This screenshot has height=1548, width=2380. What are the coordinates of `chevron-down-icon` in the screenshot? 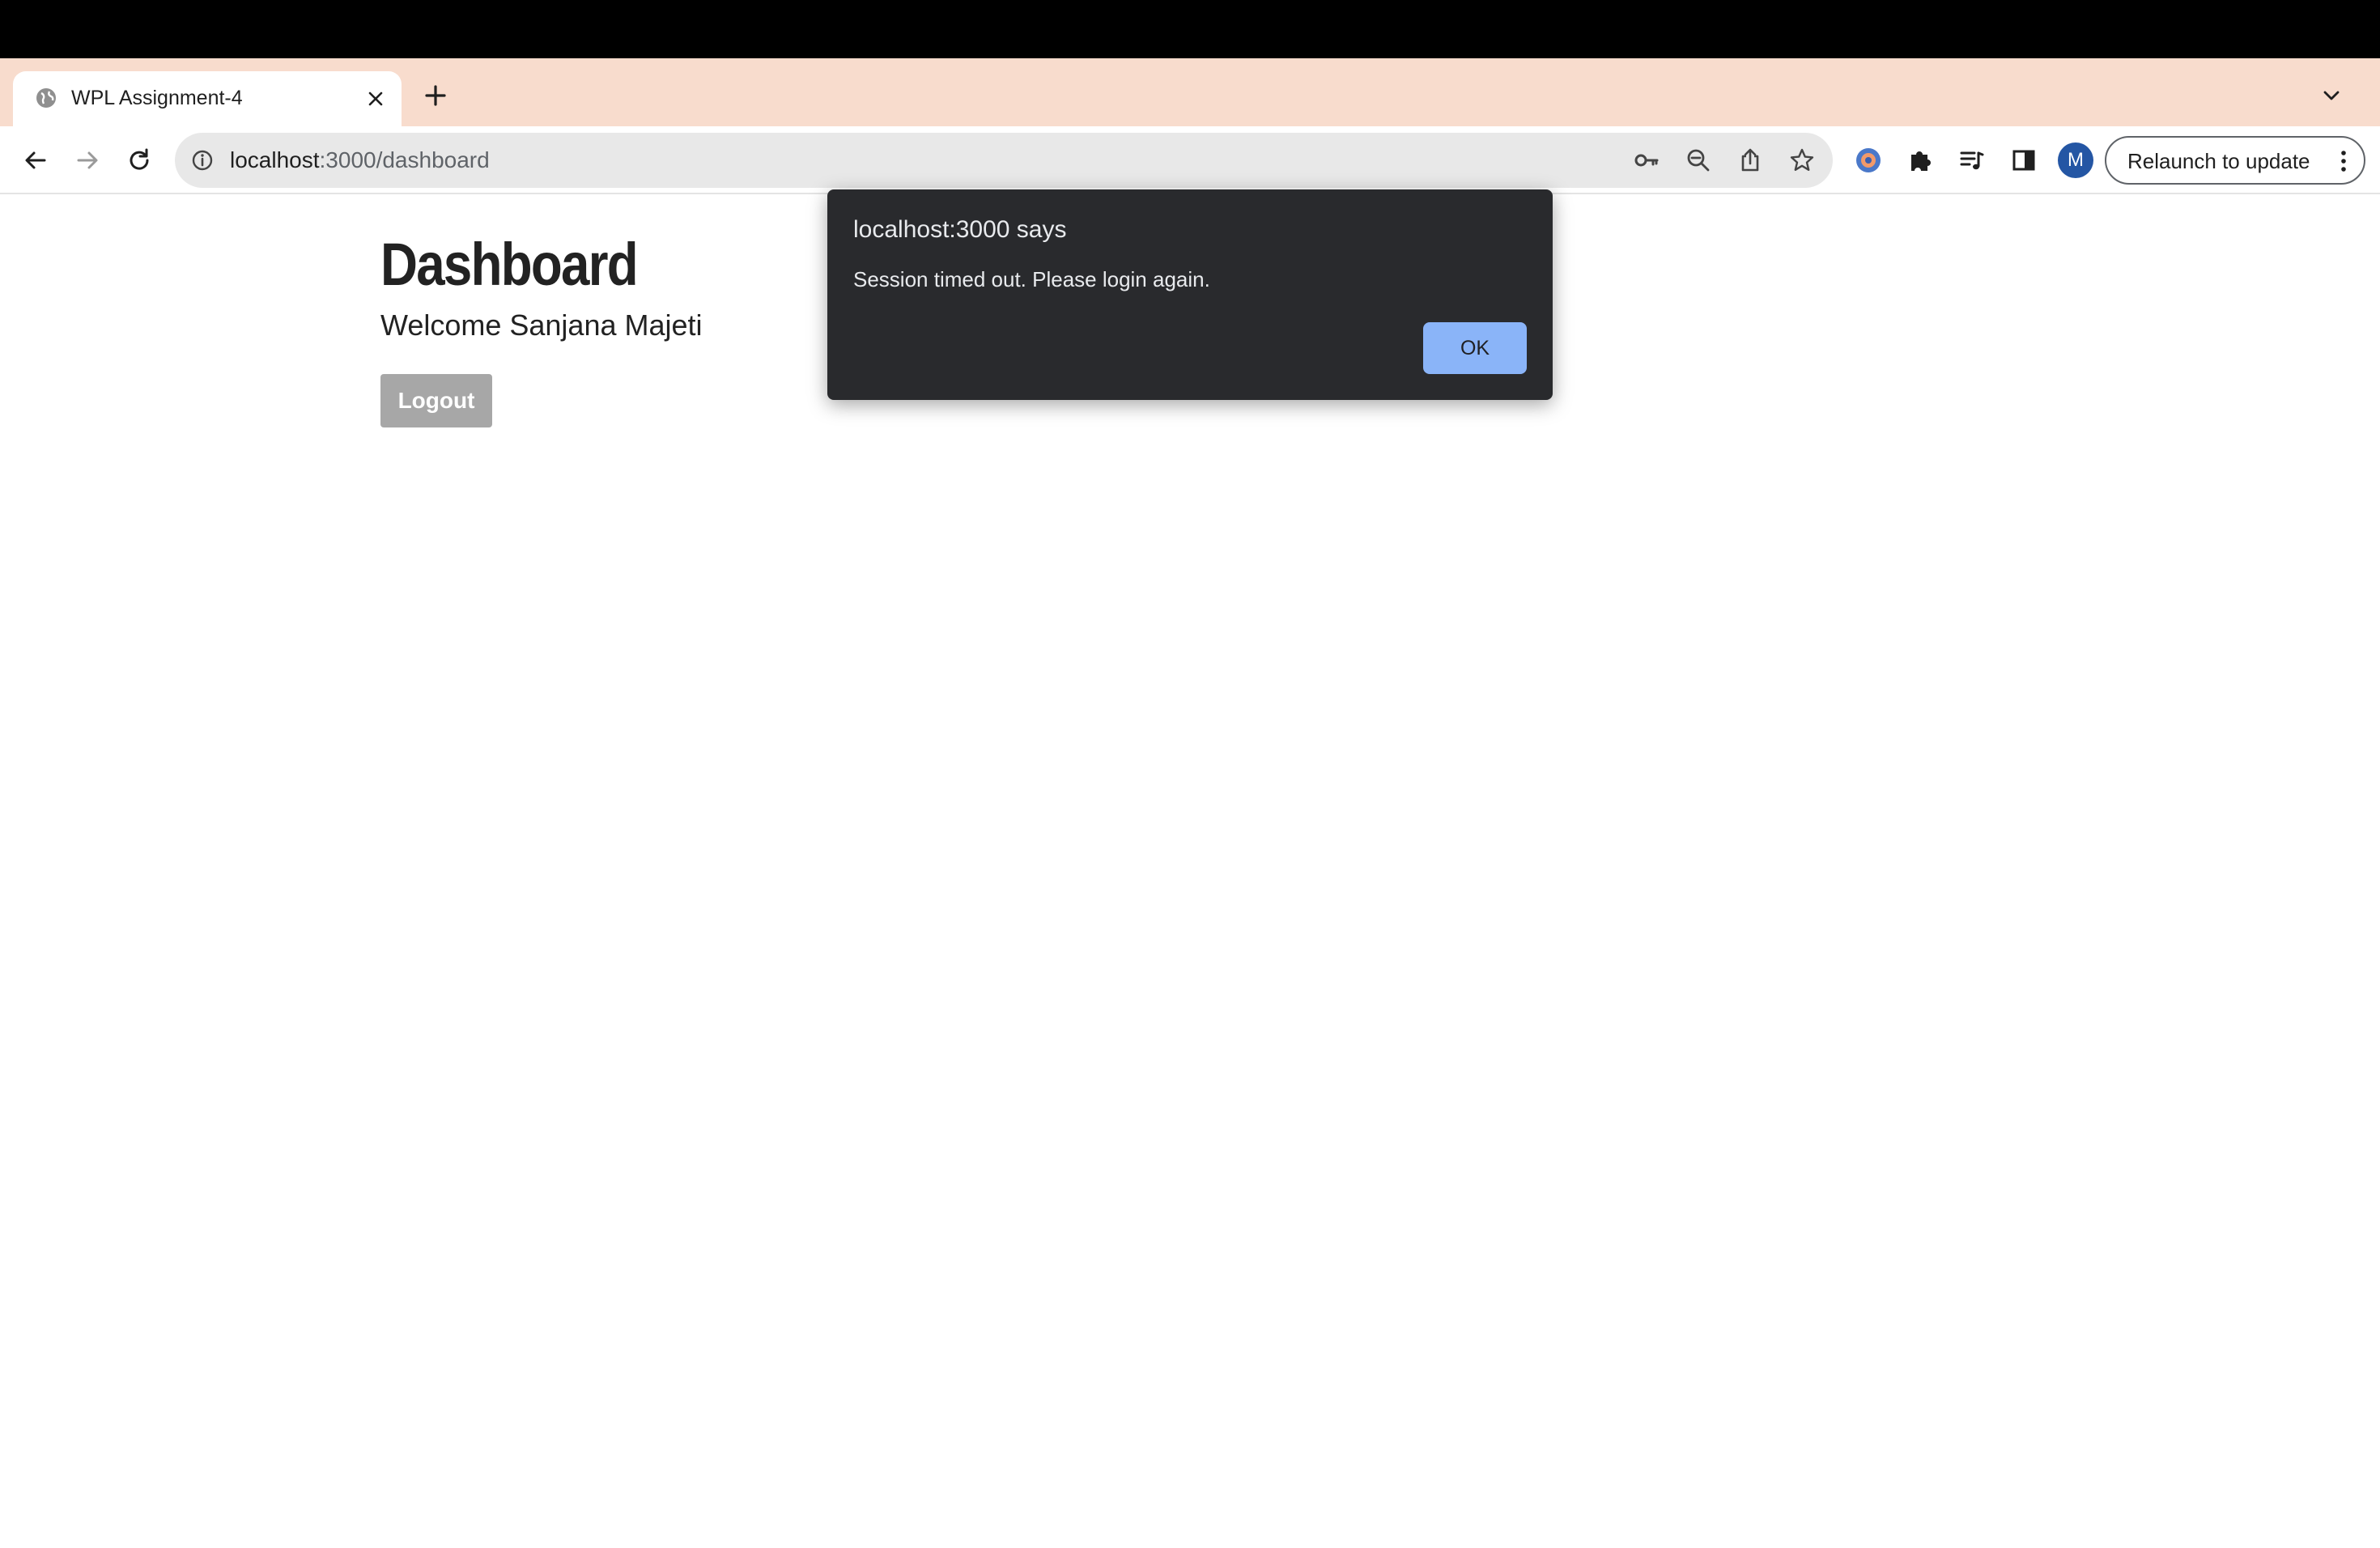 It's located at (2331, 96).